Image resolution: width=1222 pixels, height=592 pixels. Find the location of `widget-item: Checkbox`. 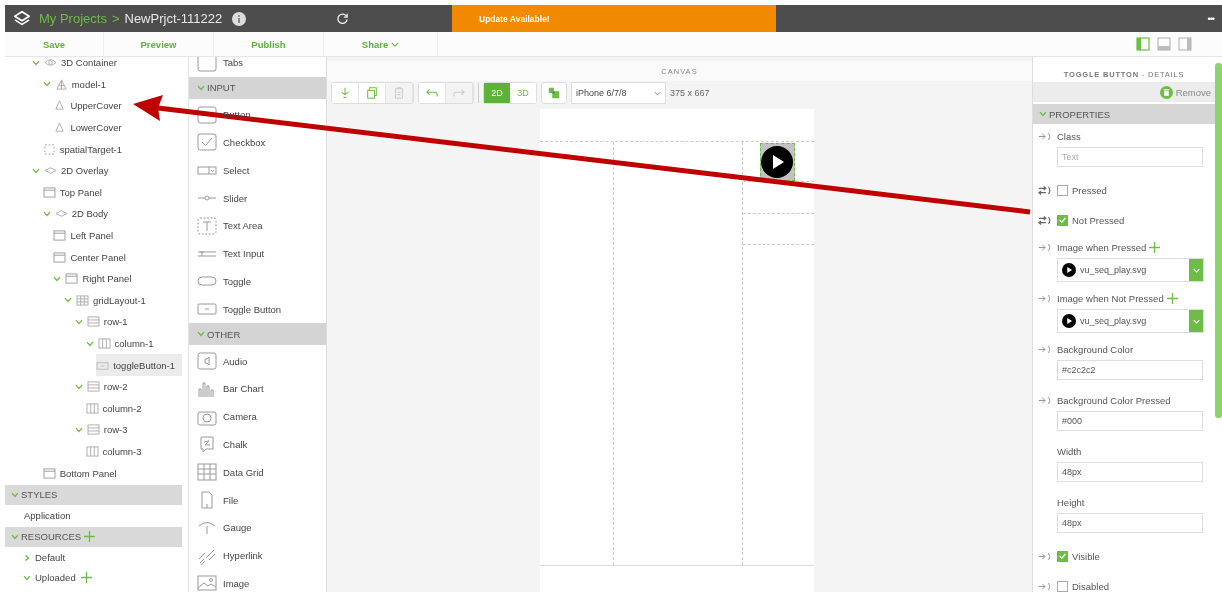

widget-item: Checkbox is located at coordinates (231, 142).